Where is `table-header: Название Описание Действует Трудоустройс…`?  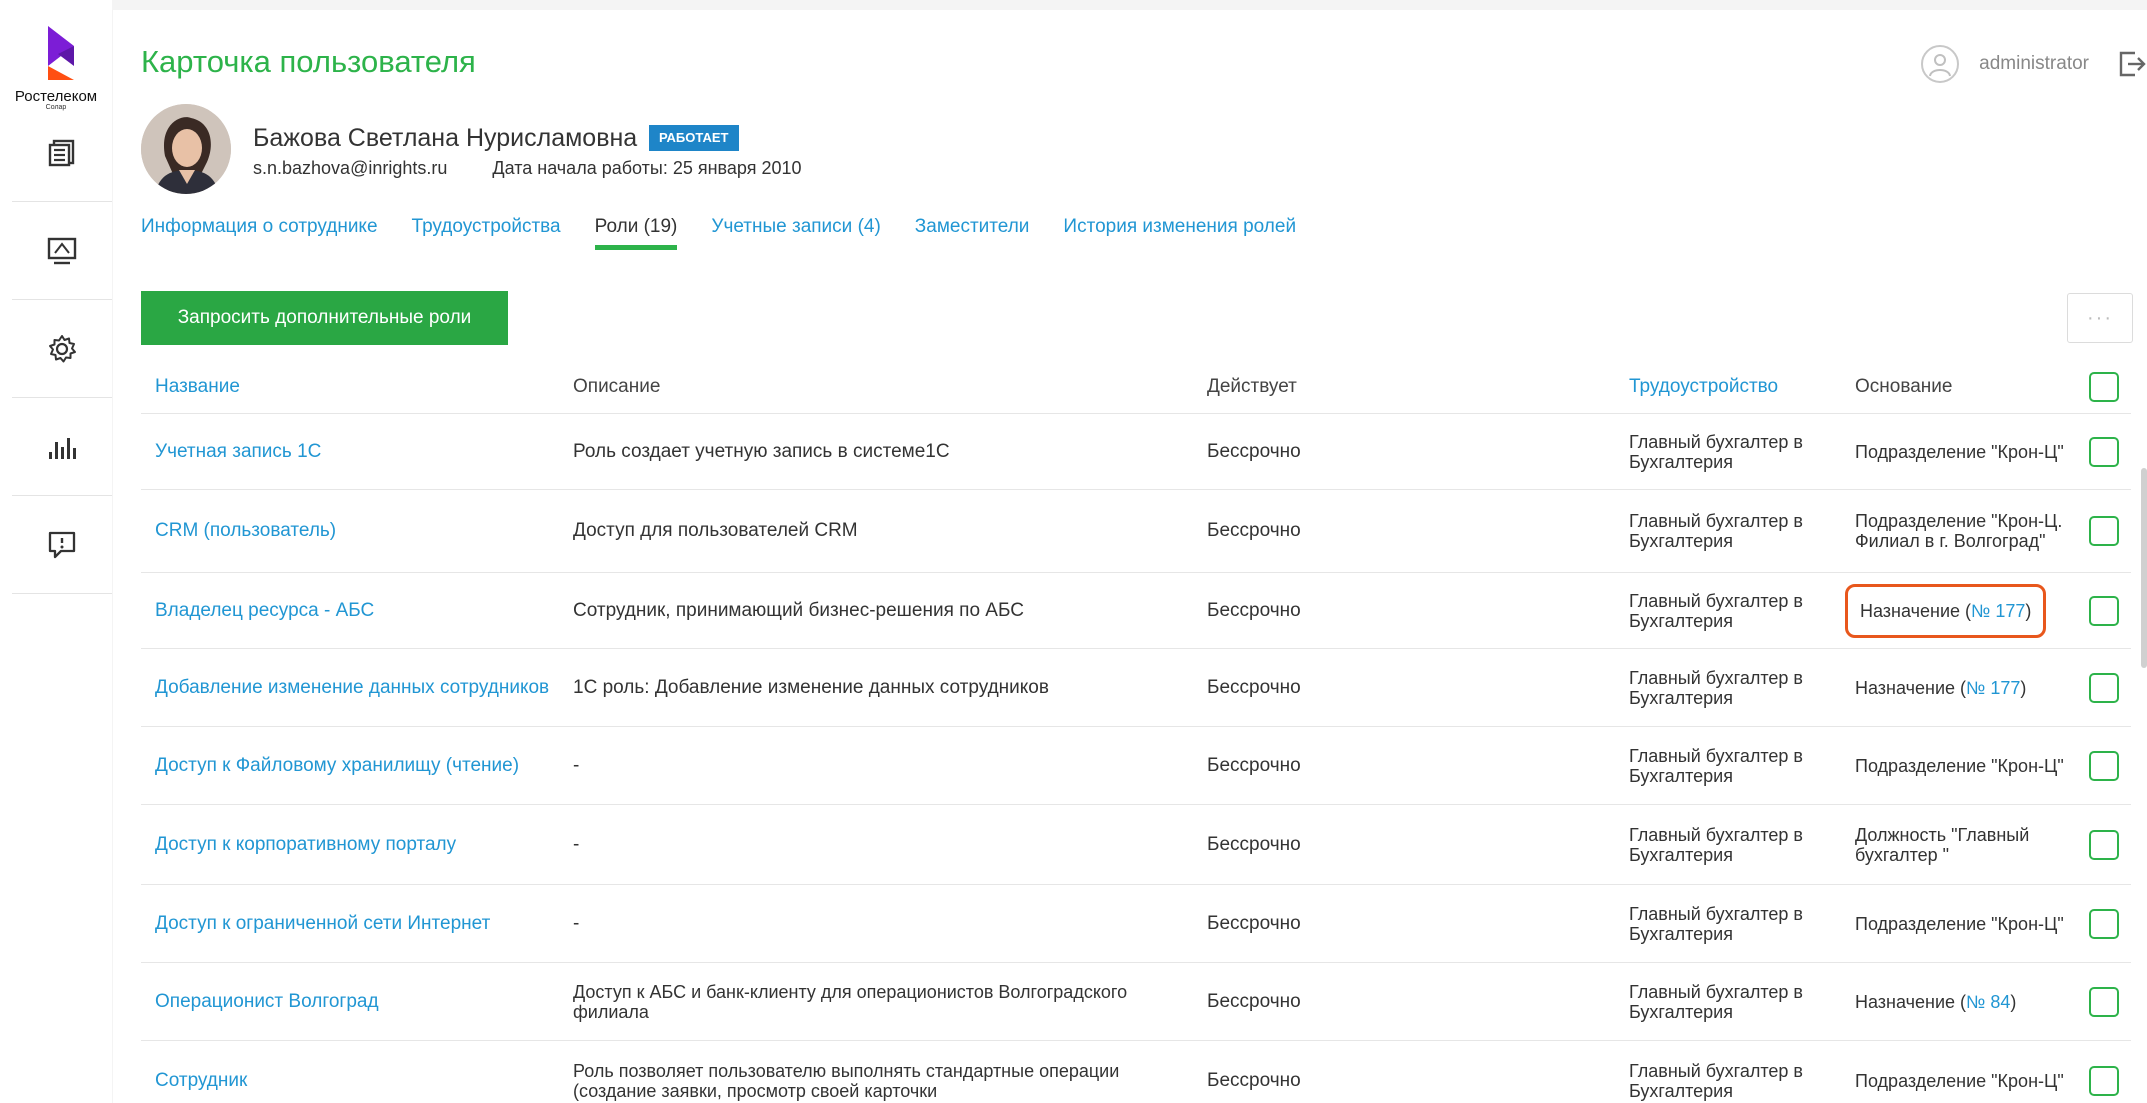
table-header: Название Описание Действует Трудоустройс… is located at coordinates (1136, 387).